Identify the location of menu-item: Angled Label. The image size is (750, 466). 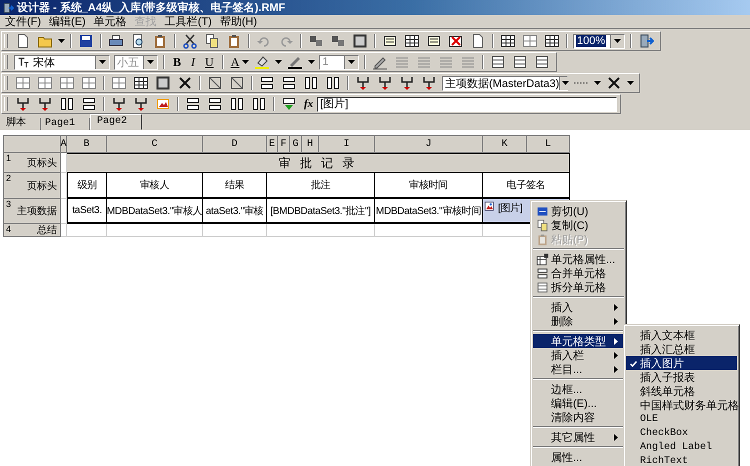
(681, 447).